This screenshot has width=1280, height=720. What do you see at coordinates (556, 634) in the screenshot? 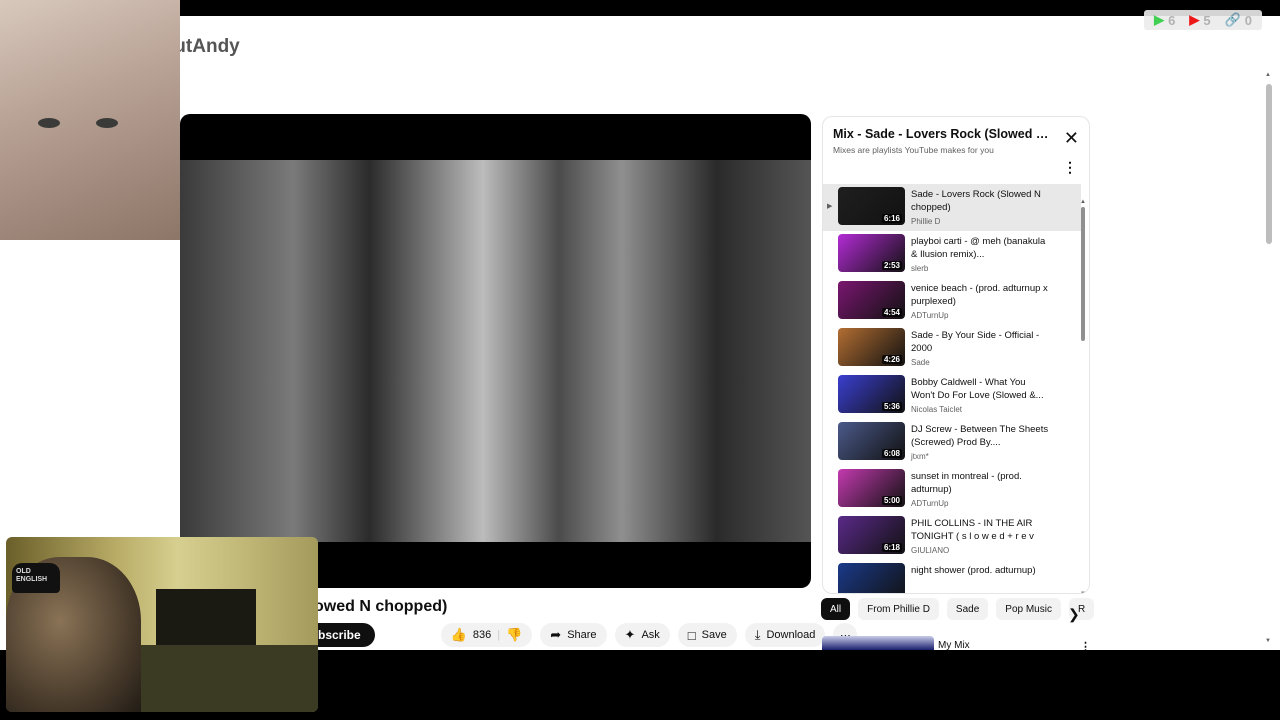
I see `share-icon: ➦` at bounding box center [556, 634].